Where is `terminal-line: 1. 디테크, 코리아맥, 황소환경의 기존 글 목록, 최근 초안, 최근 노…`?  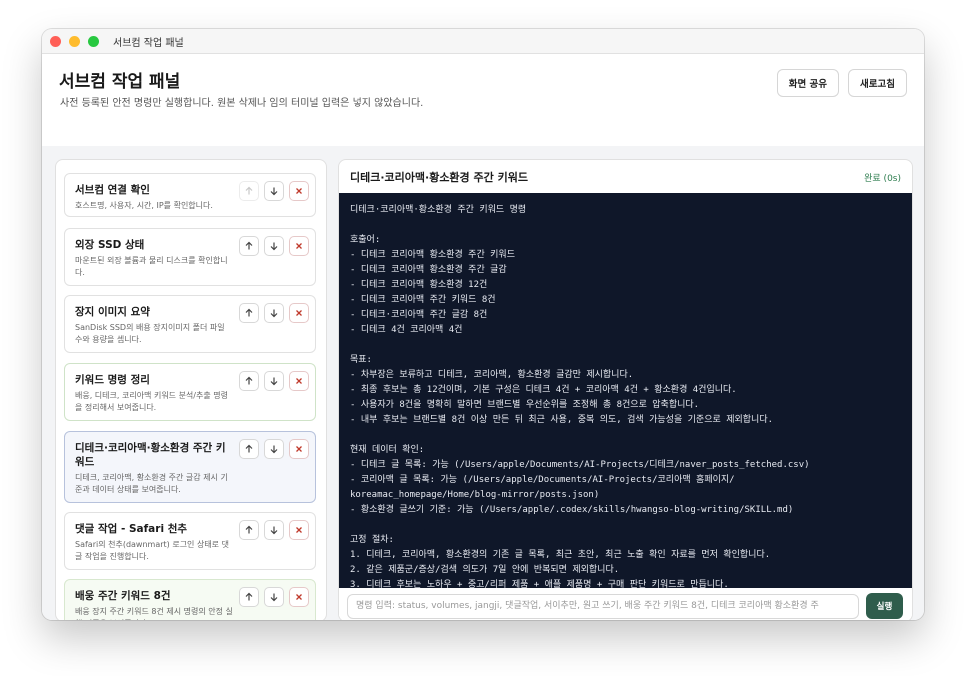
terminal-line: 1. 디테크, 코리아맥, 황소환경의 기존 글 목록, 최근 초안, 최근 노… is located at coordinates (560, 555).